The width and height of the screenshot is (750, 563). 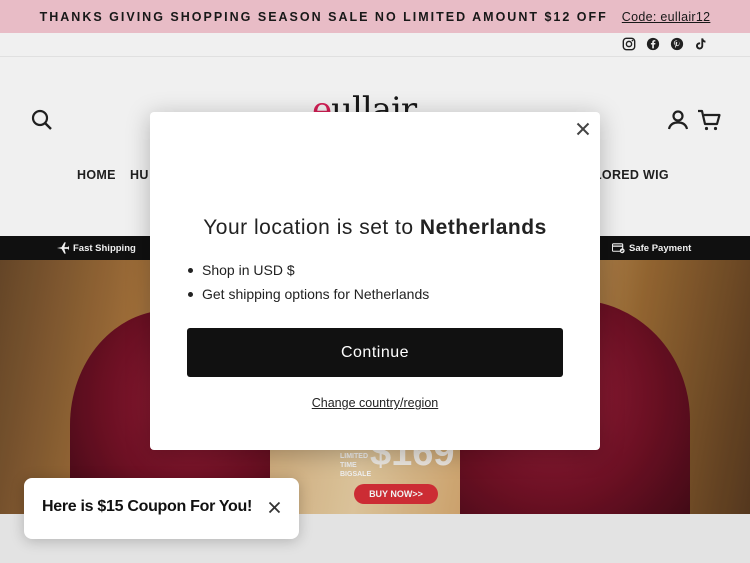 I want to click on location-country: Netherlands, so click(x=483, y=227).